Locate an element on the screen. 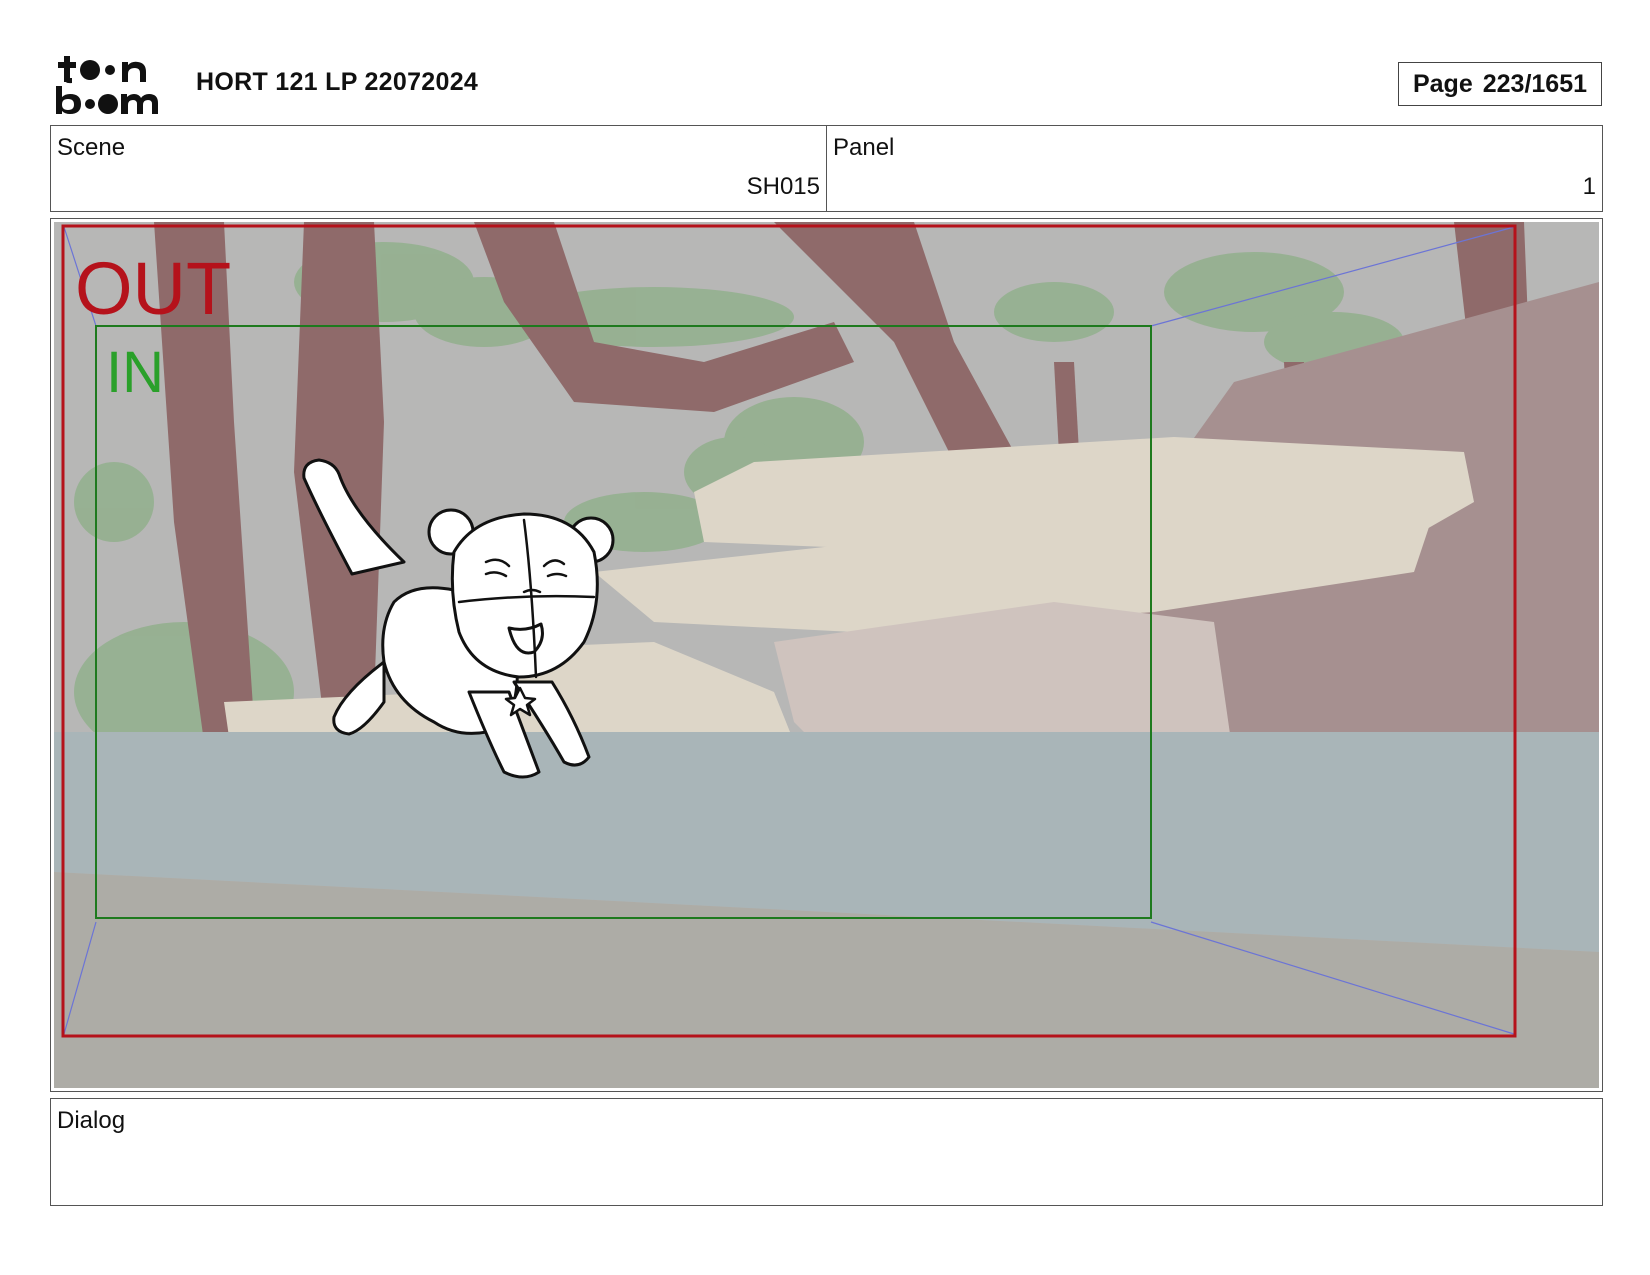  scene-value: SH015 is located at coordinates (783, 186).